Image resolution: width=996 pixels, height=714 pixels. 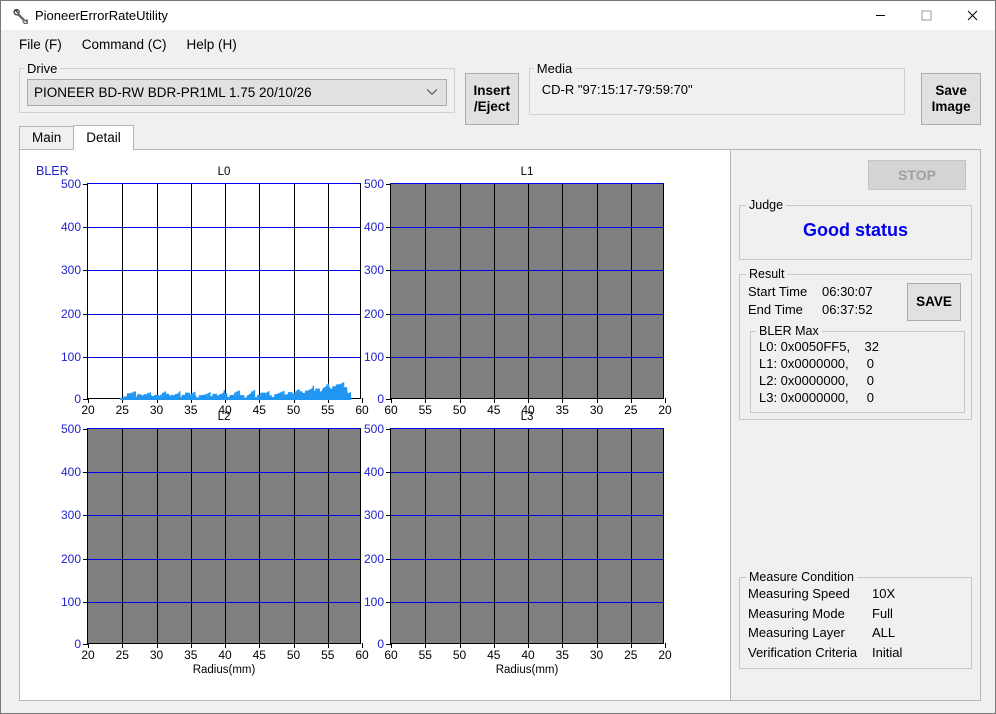 I want to click on drive-select: PIONEER BD-RW BDR-PR1ML 1.75 20/10/26, so click(x=237, y=92).